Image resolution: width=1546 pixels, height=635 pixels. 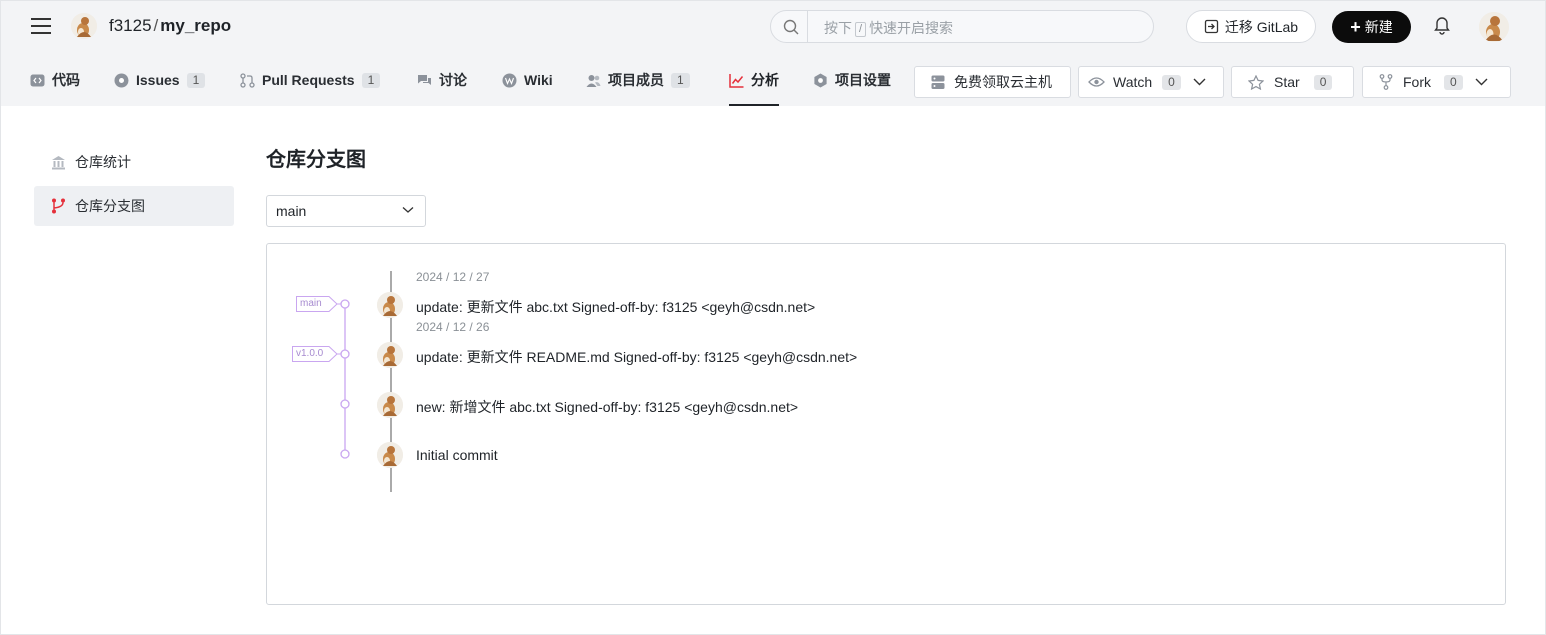 What do you see at coordinates (110, 206) in the screenshot?
I see `sidebar-item-label: 仓库分支图` at bounding box center [110, 206].